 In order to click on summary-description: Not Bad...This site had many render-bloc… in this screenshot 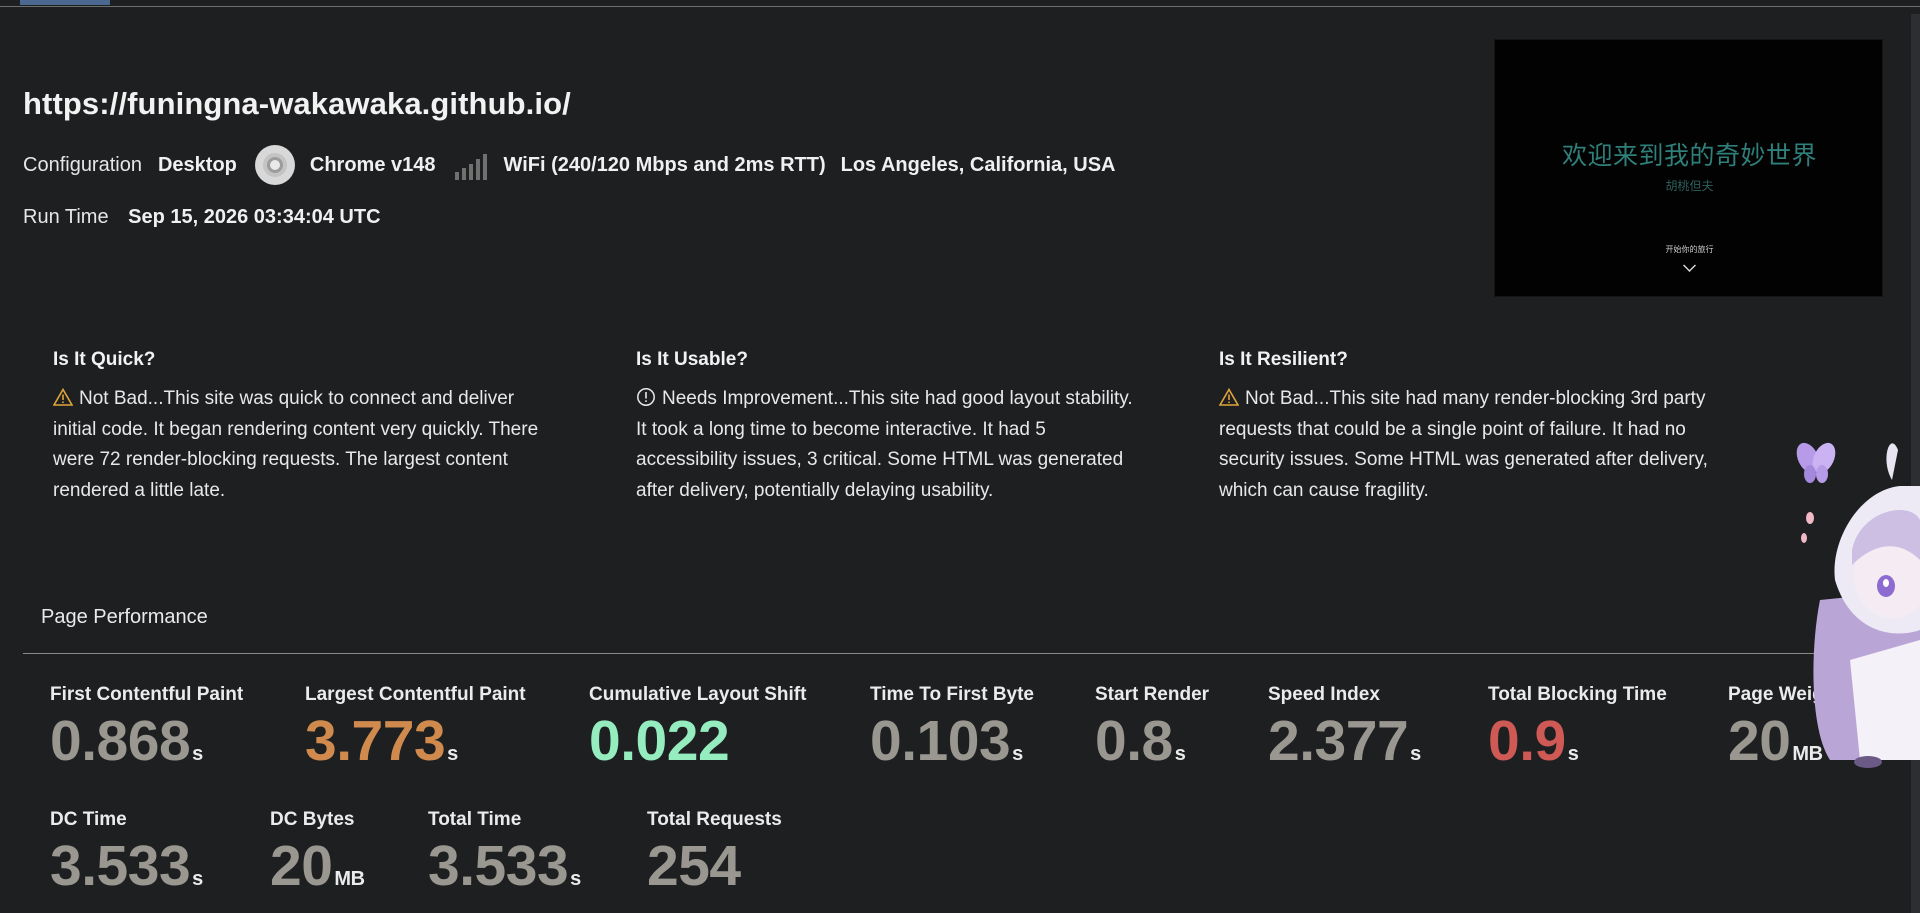, I will do `click(1463, 444)`.